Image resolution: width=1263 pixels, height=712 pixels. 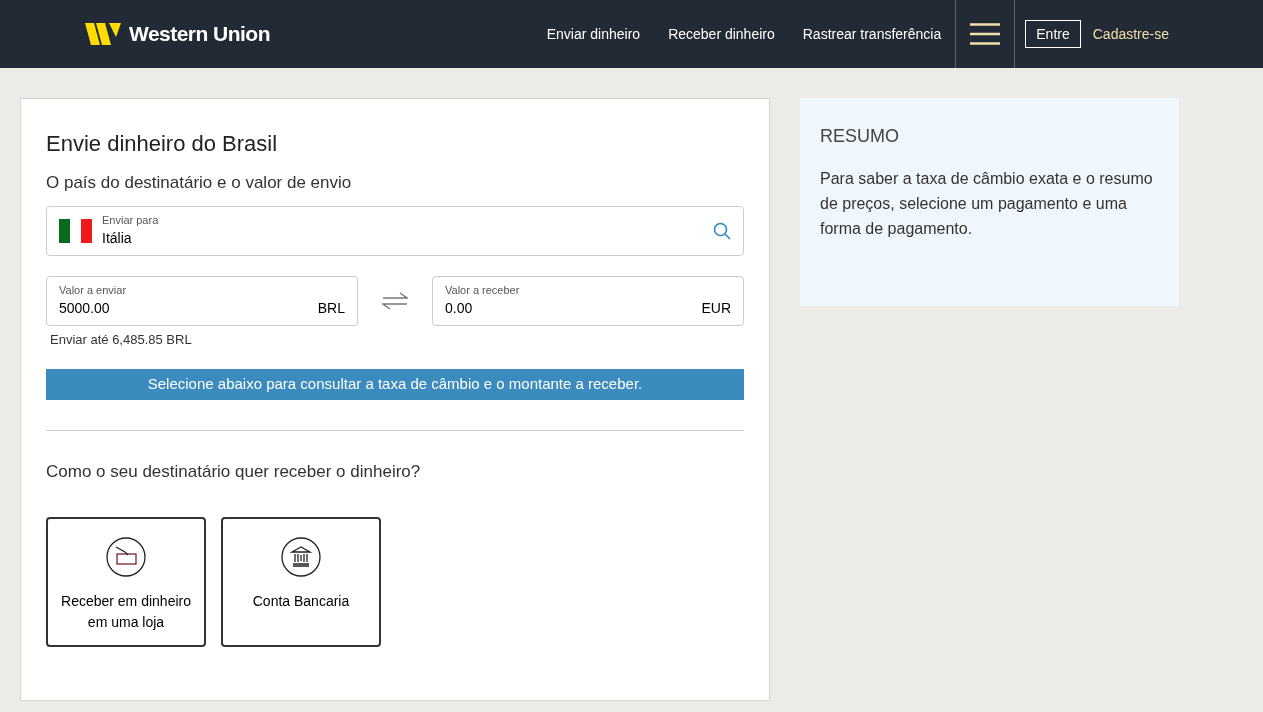 What do you see at coordinates (126, 581) in the screenshot?
I see `delivery-option: Receber em dinheiro em uma loja` at bounding box center [126, 581].